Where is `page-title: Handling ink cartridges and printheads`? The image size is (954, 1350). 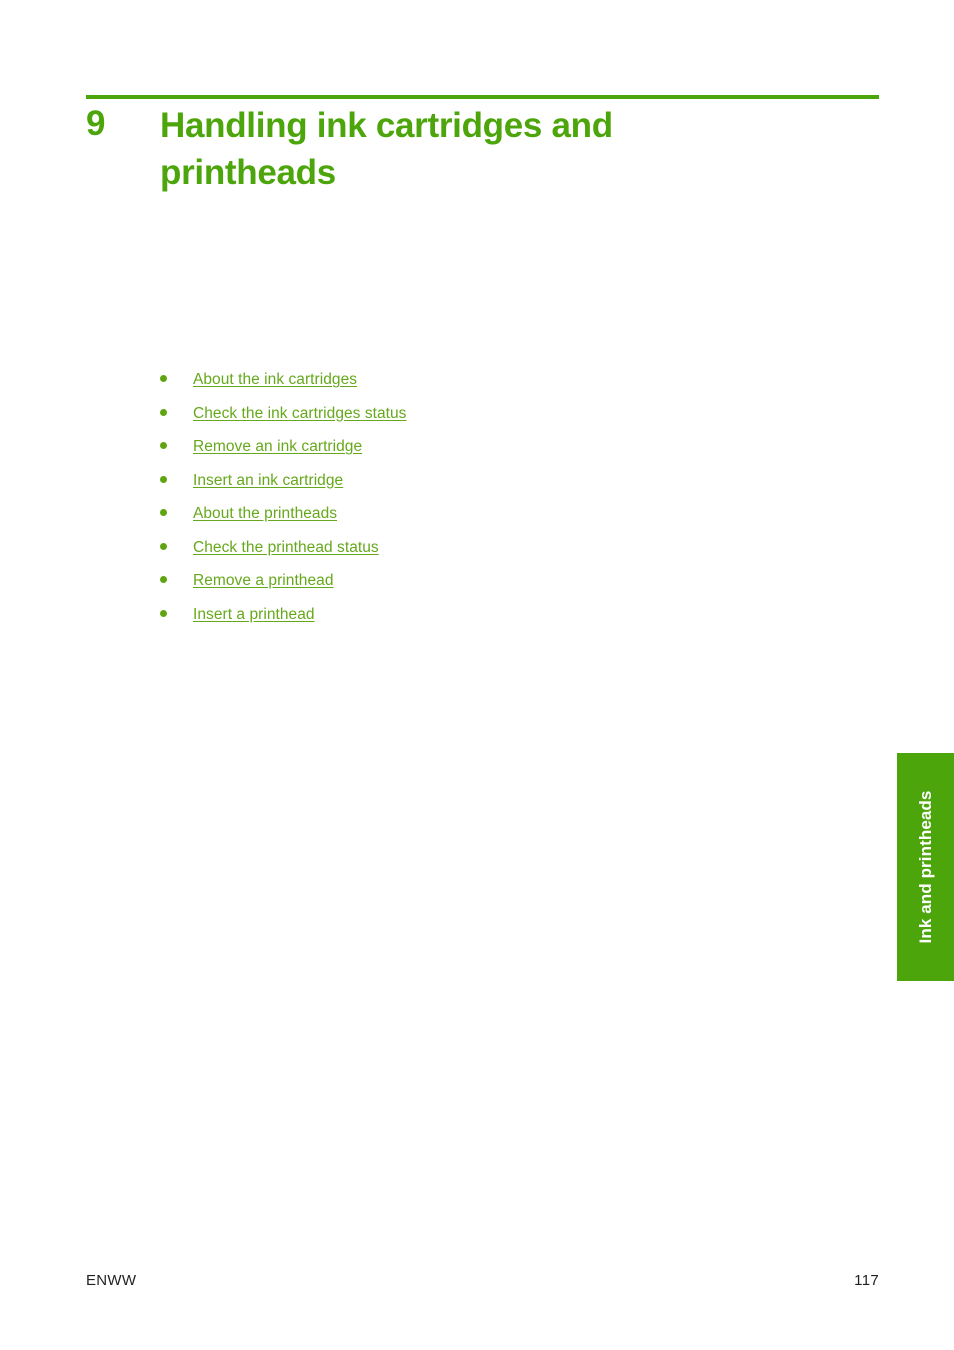 page-title: Handling ink cartridges and printheads is located at coordinates (386, 149).